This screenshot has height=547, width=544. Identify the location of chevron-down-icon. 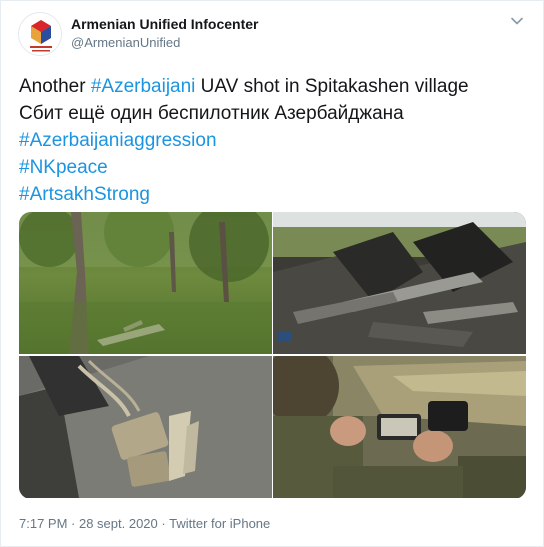
(517, 21).